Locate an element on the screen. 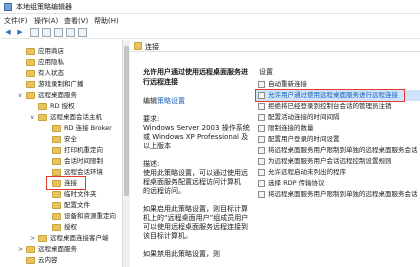 This screenshot has width=420, height=267. tree-scroll-thumb is located at coordinates (126, 121).